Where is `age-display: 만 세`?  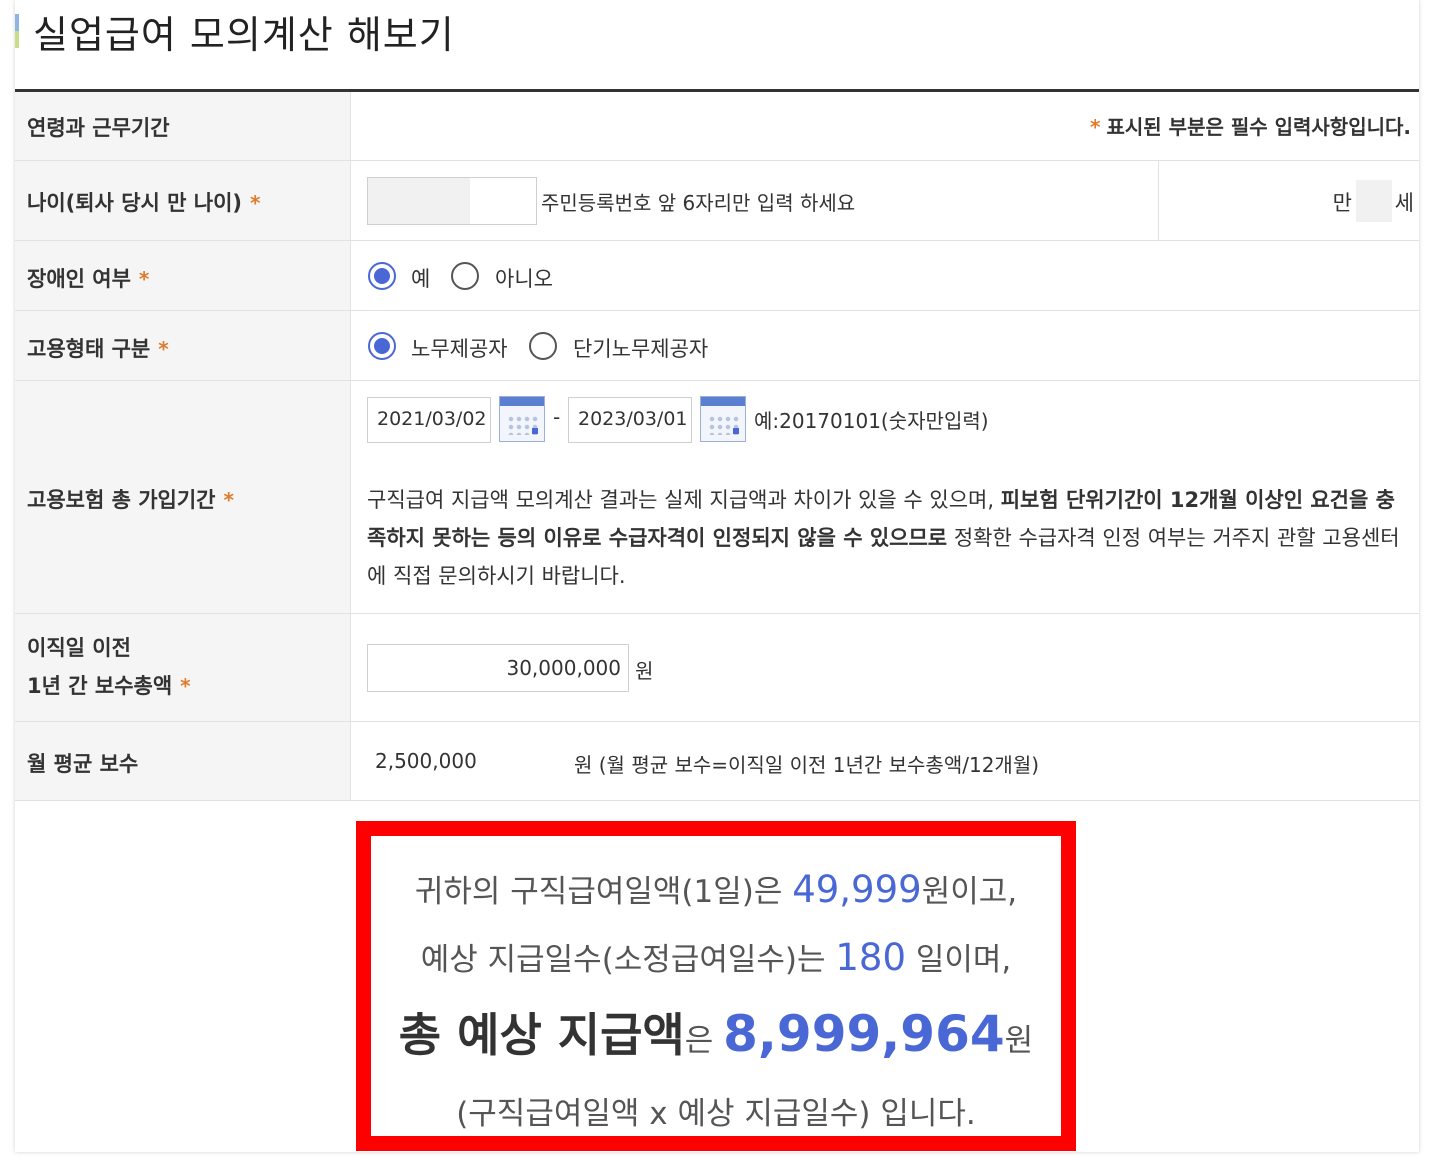
age-display: 만 세 is located at coordinates (1289, 200).